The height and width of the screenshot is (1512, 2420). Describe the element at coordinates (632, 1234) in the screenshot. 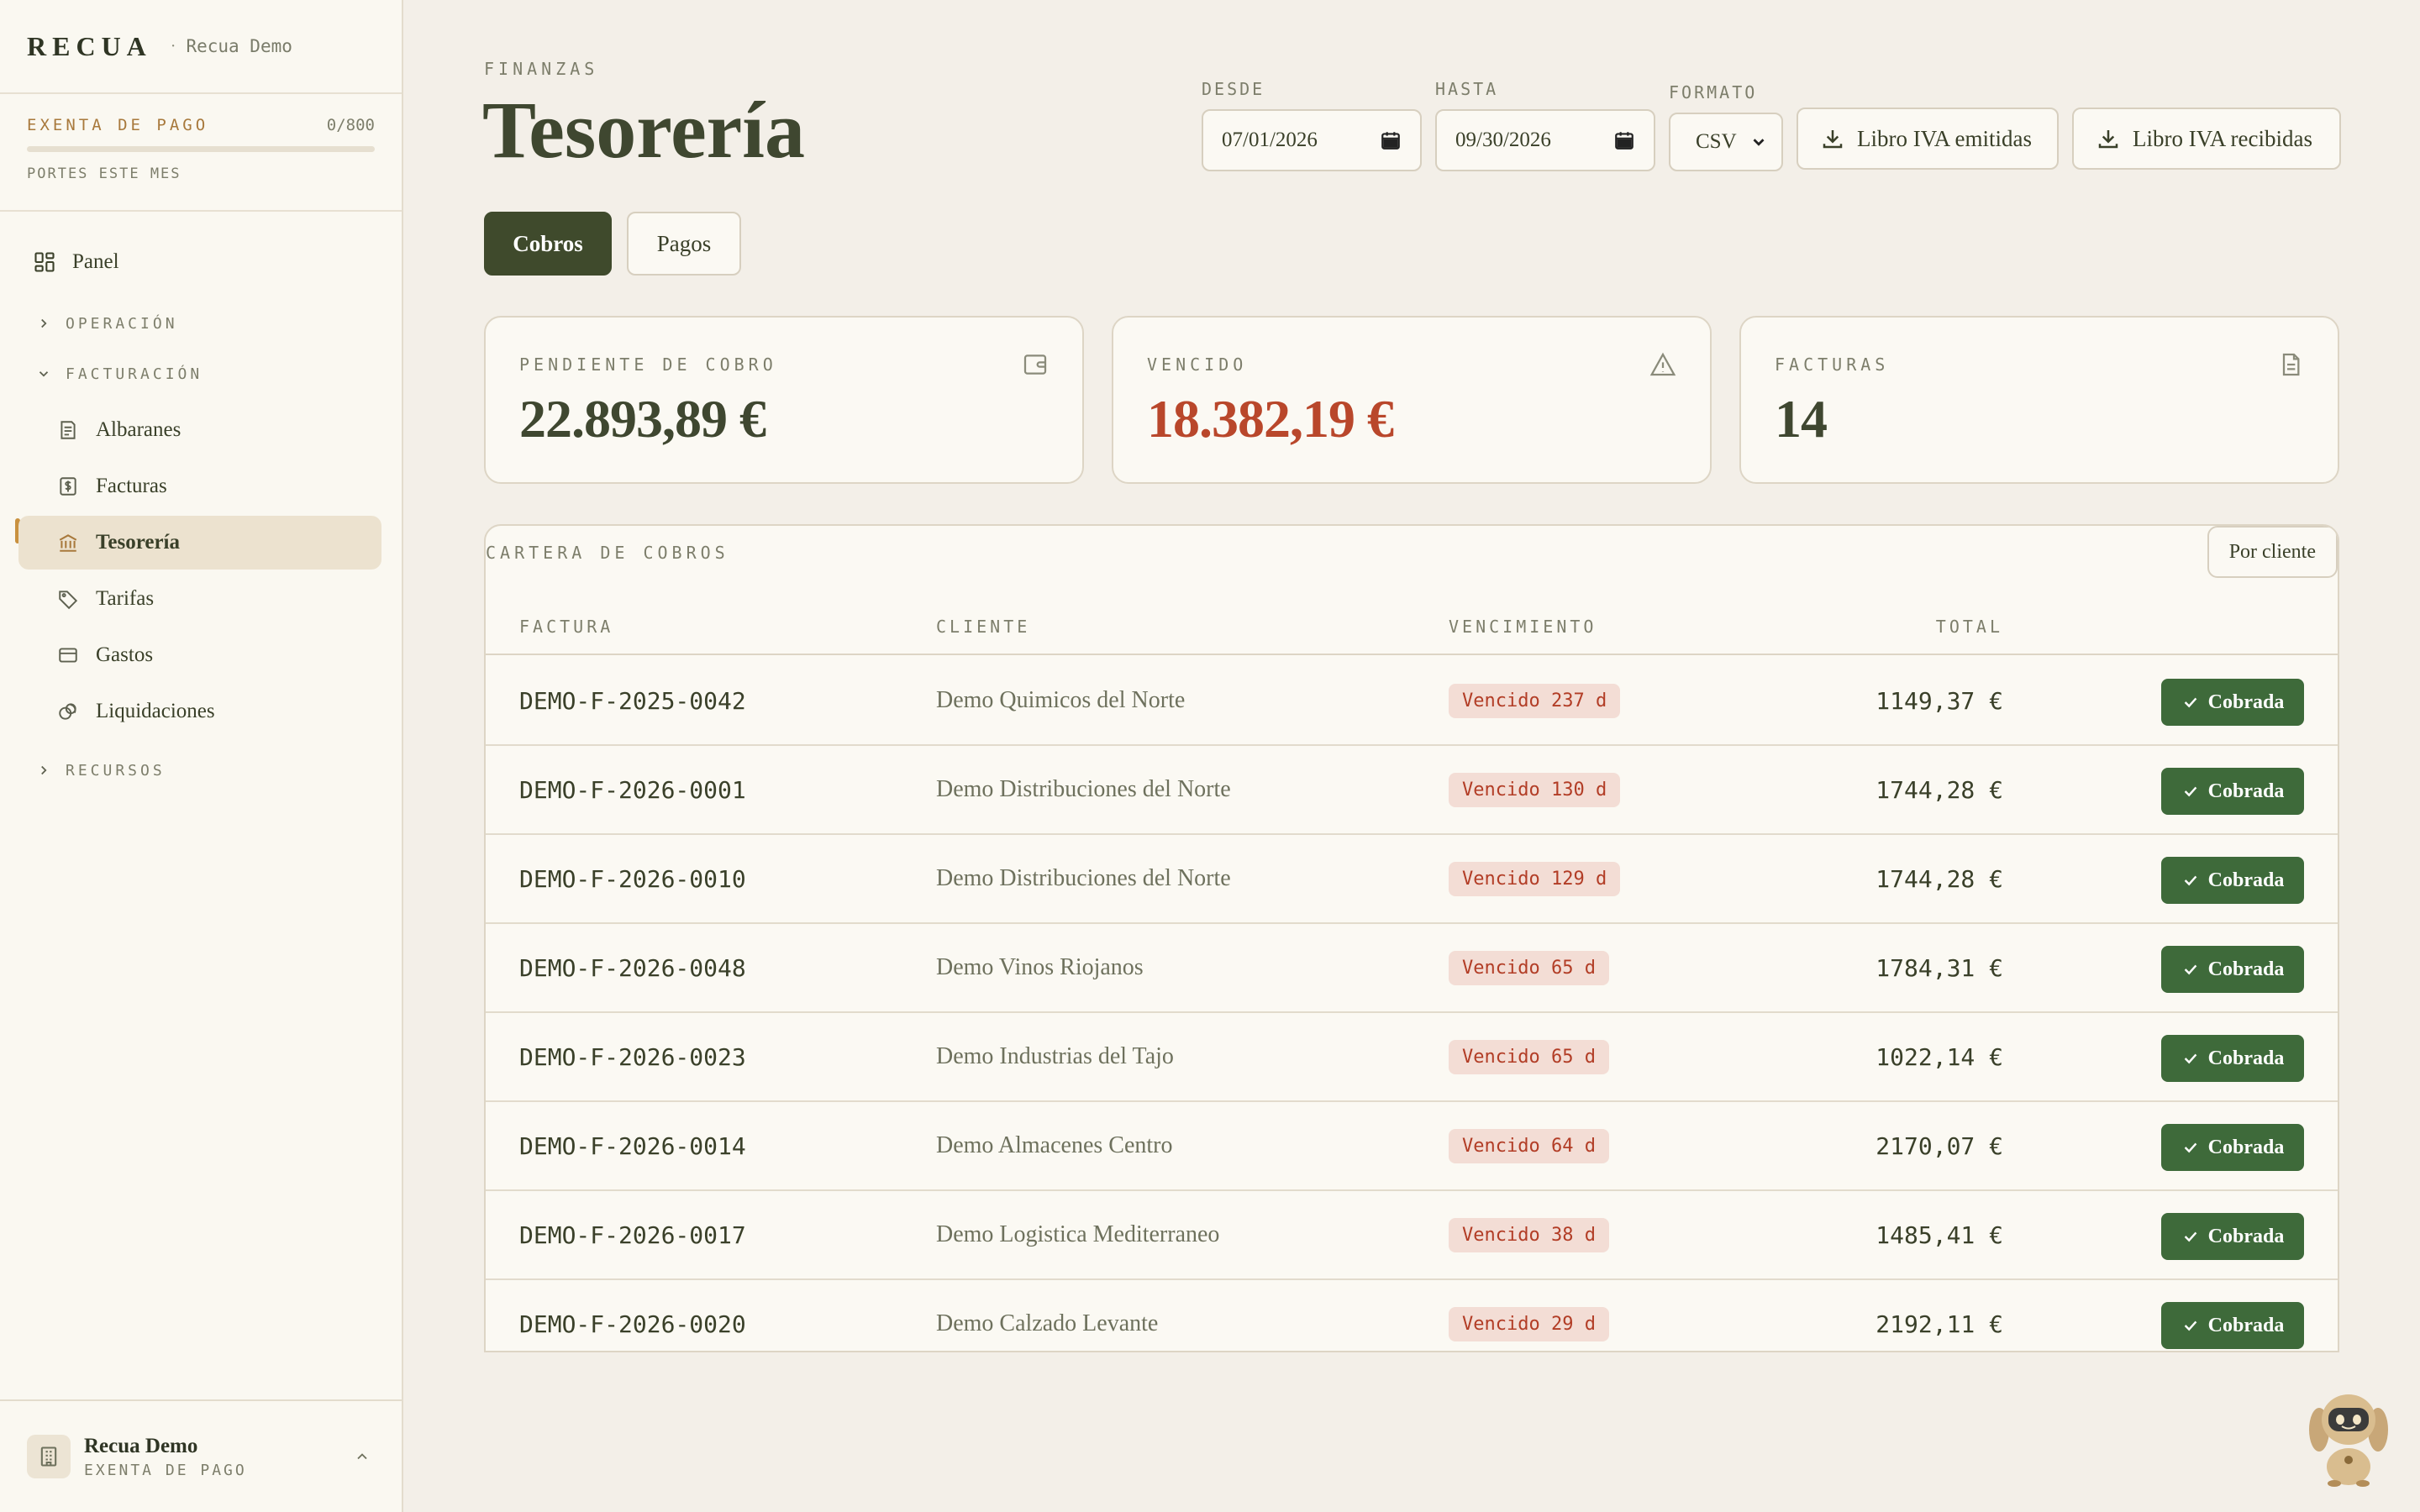

I see `invoice-number: DEMO-F-2026-0017` at that location.